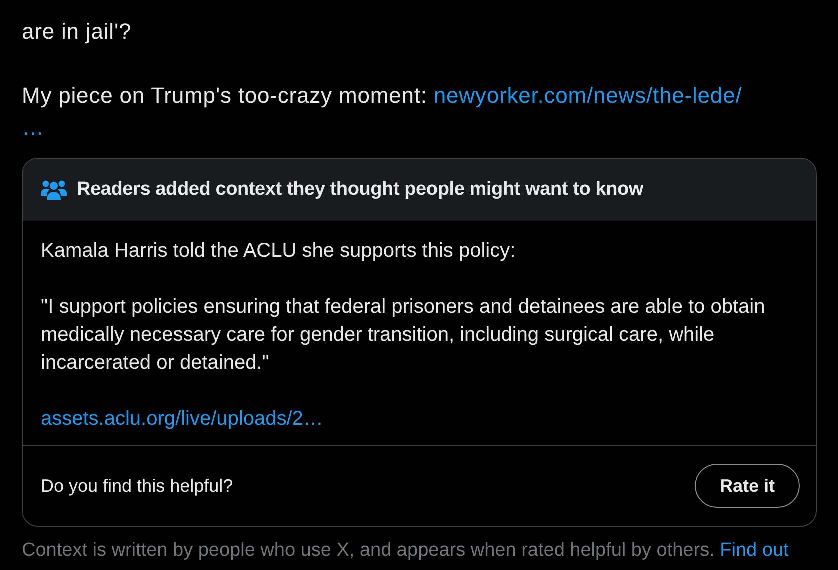  I want to click on context-title: Readers added context they thought people might want to know, so click(360, 190).